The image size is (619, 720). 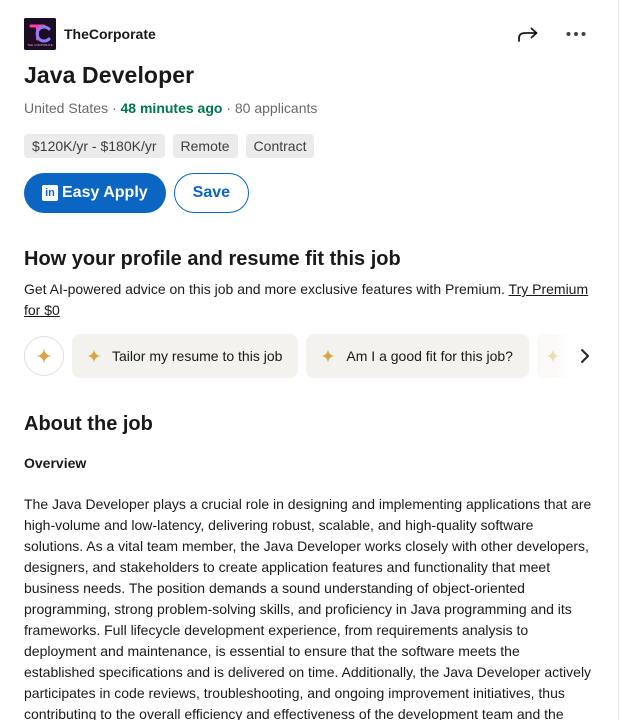 What do you see at coordinates (276, 108) in the screenshot?
I see `applicant-count: 80 applicants` at bounding box center [276, 108].